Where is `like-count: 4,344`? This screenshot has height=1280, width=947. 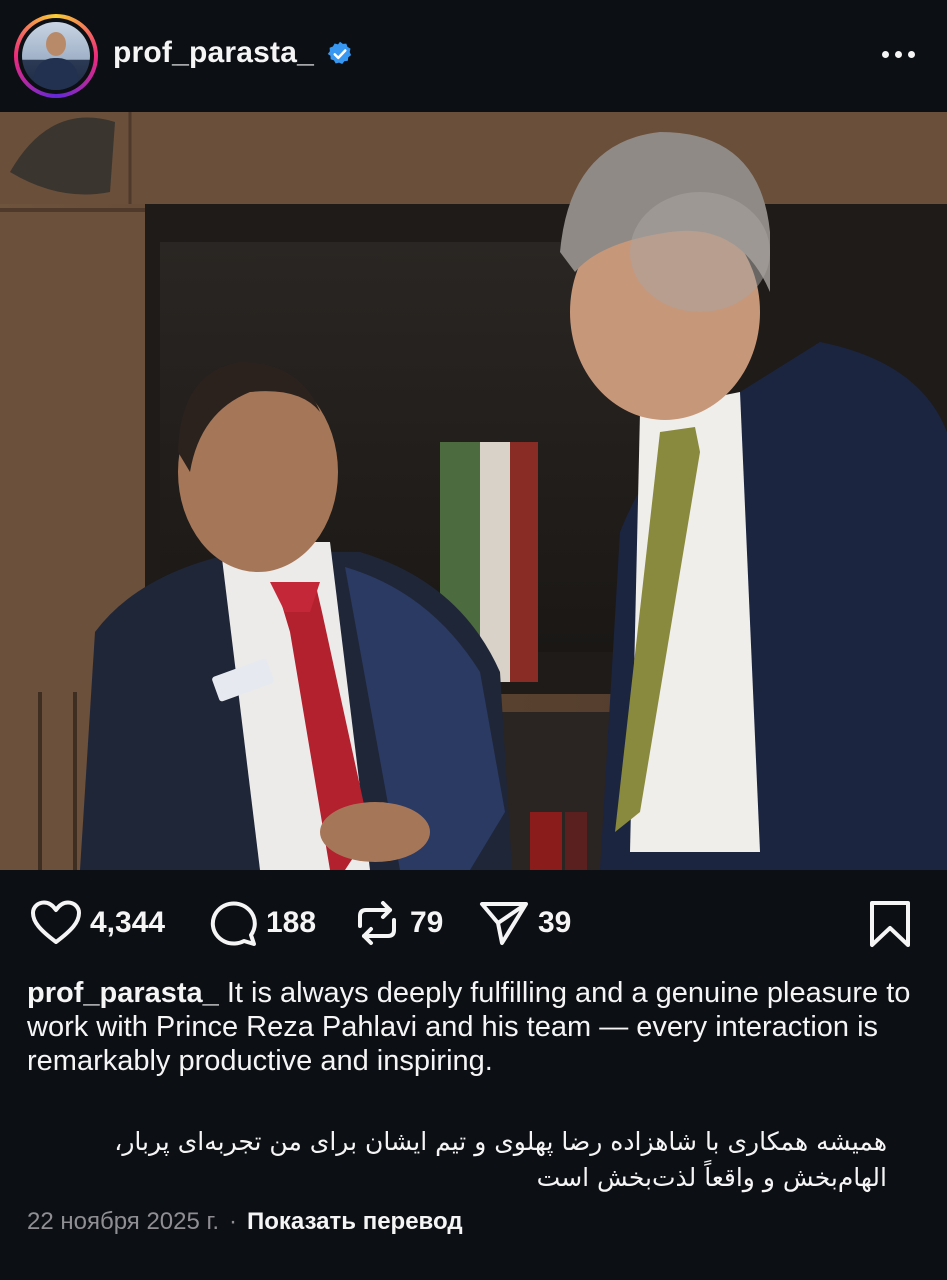 like-count: 4,344 is located at coordinates (127, 923).